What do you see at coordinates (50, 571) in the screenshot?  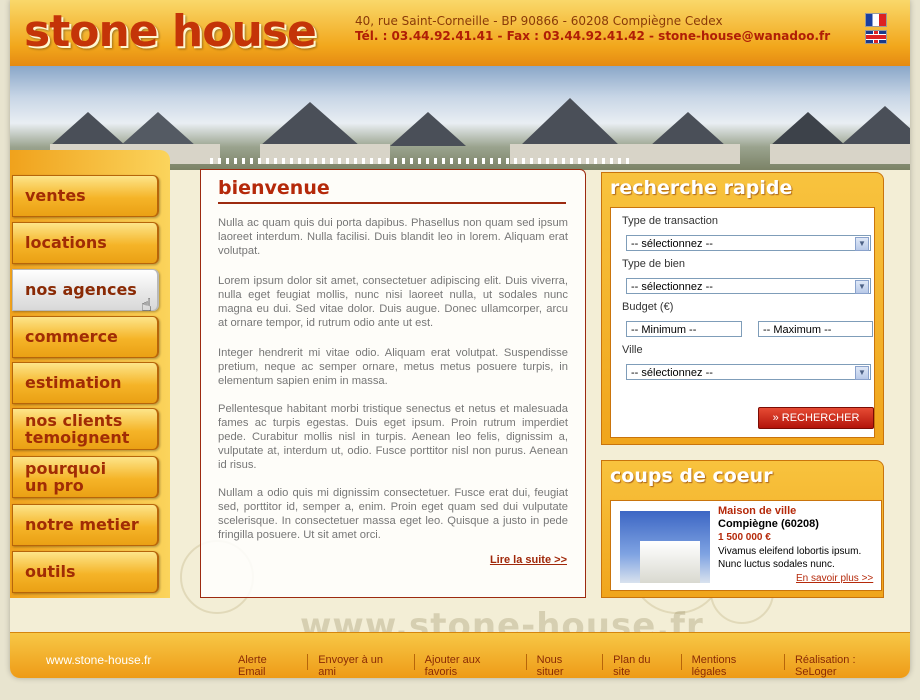 I see `nav-item-label: outils` at bounding box center [50, 571].